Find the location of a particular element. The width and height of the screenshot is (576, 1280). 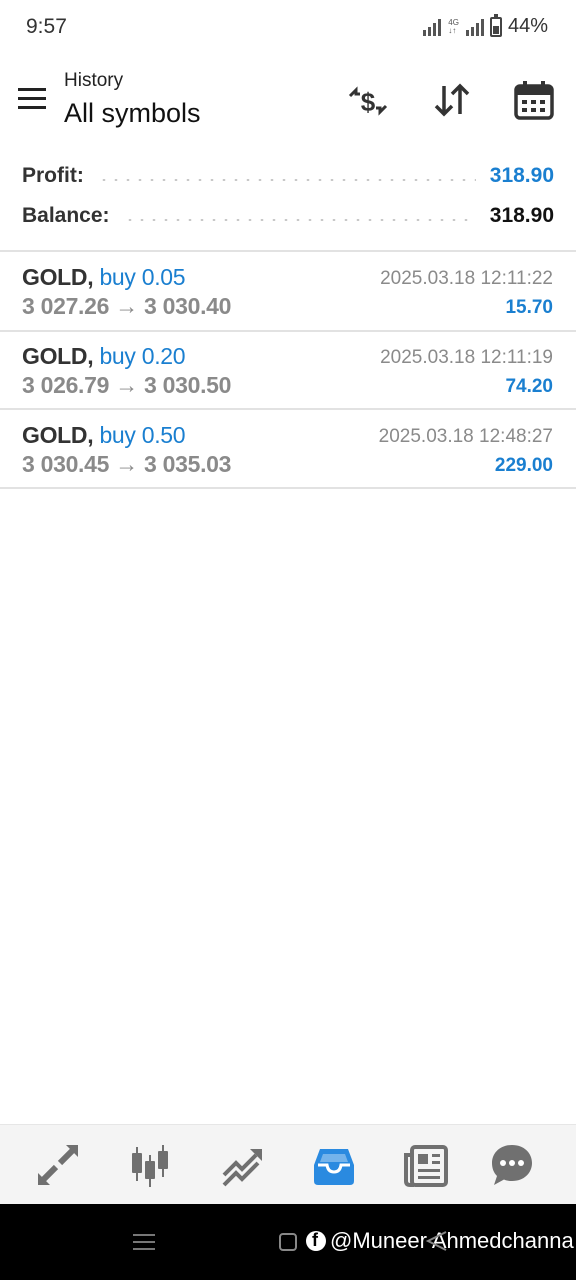

profit-row: Profit: 318.90 is located at coordinates (288, 176).